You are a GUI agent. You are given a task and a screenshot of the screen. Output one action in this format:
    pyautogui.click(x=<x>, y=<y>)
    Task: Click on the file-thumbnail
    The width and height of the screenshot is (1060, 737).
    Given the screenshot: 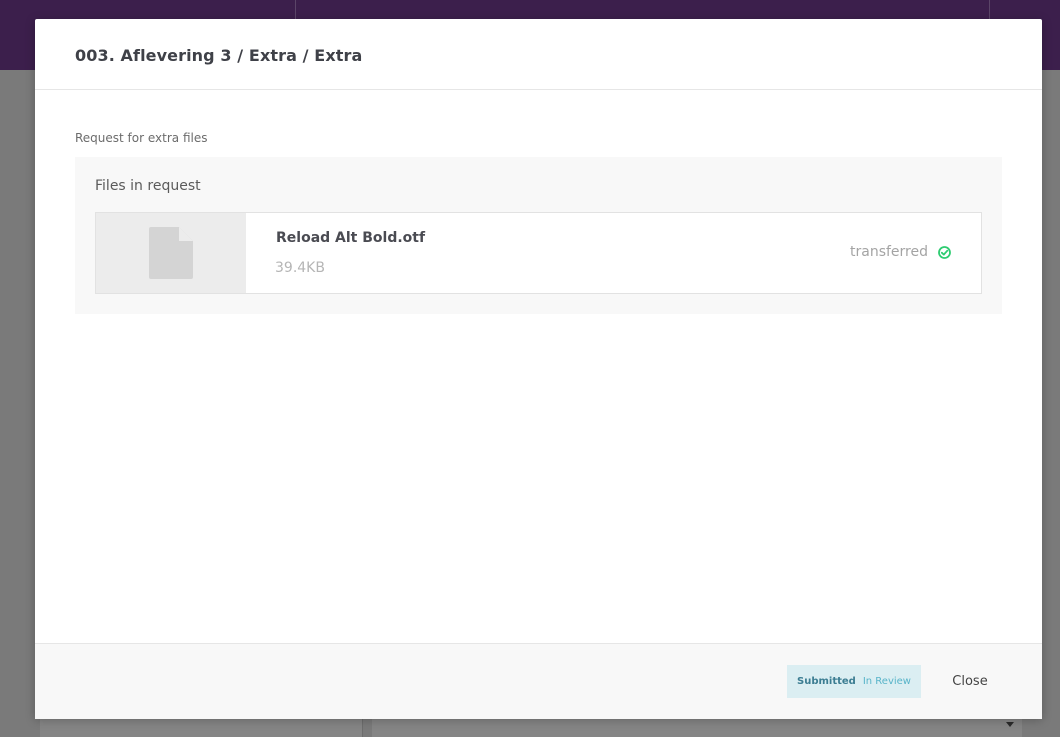 What is the action you would take?
    pyautogui.click(x=171, y=253)
    